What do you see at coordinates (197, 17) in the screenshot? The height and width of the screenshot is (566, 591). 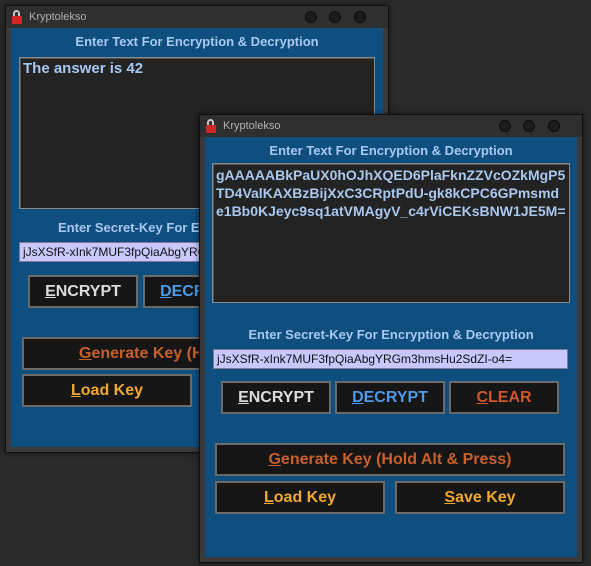 I see `back-titlebar: Kryptolekso` at bounding box center [197, 17].